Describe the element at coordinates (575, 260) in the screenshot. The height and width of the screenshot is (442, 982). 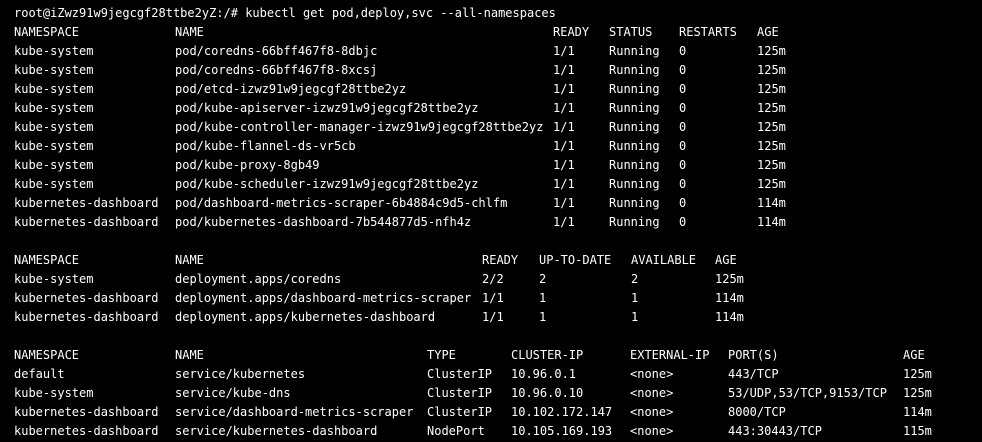
I see `column-header: UP-TO-DATE` at that location.